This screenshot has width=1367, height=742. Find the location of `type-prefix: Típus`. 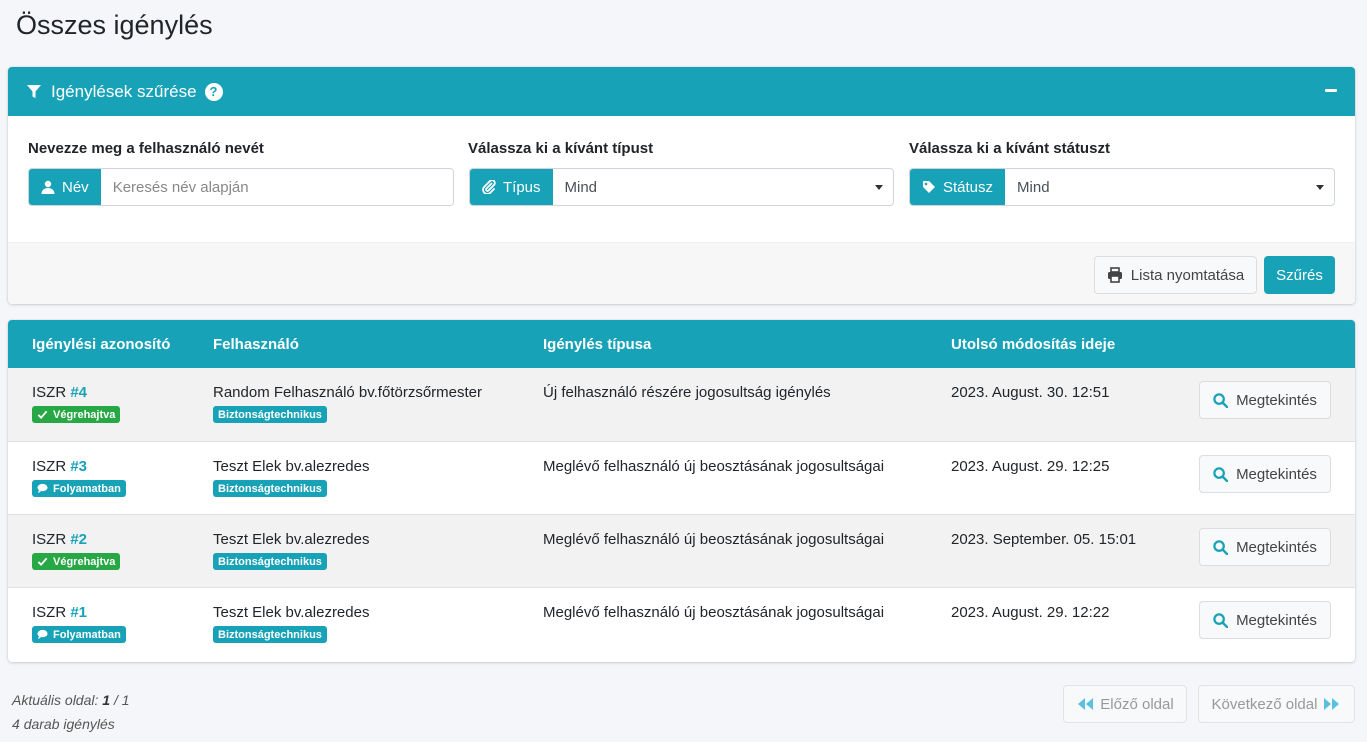

type-prefix: Típus is located at coordinates (511, 187).